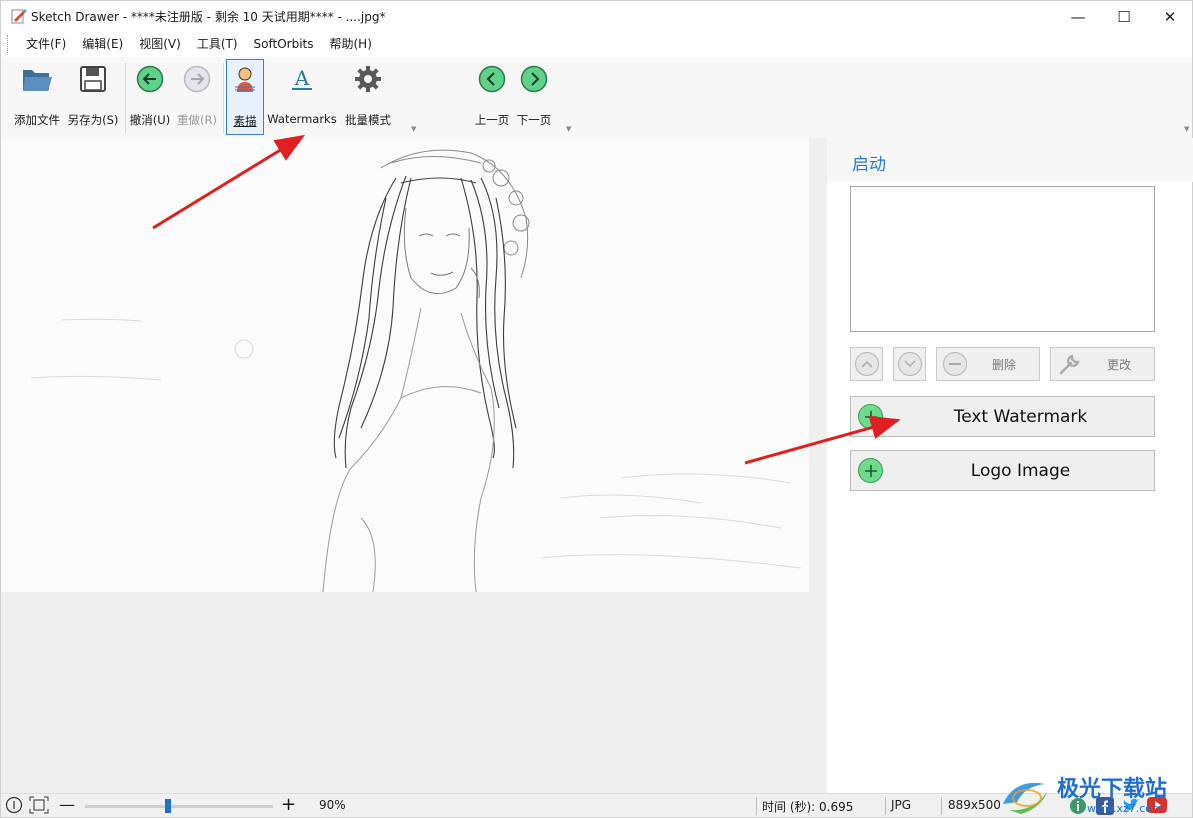 The width and height of the screenshot is (1193, 818). What do you see at coordinates (596, 44) in the screenshot?
I see `menu-bar: 文件(F) 编辑(E) 视图(V) 工具(T) SoftOrbits 帮助(H)` at bounding box center [596, 44].